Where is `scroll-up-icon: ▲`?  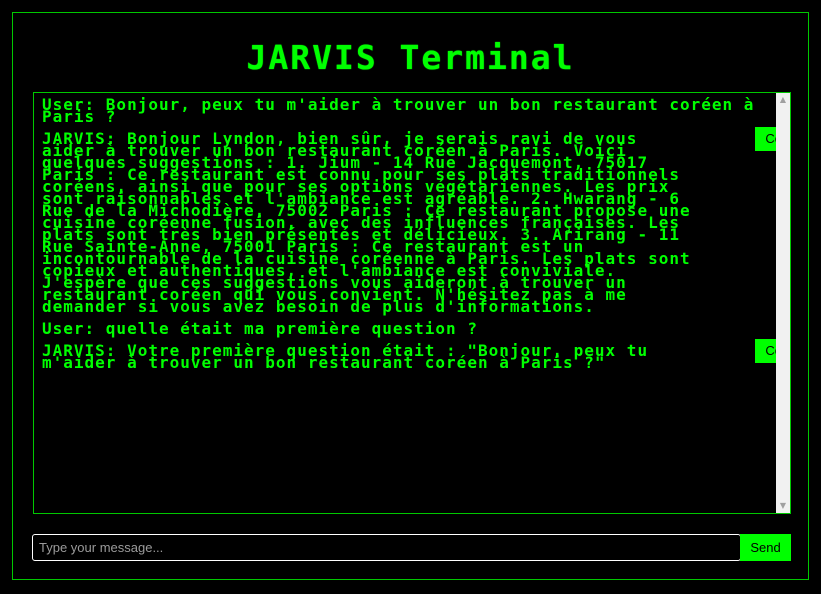
scroll-up-icon: ▲ is located at coordinates (783, 100).